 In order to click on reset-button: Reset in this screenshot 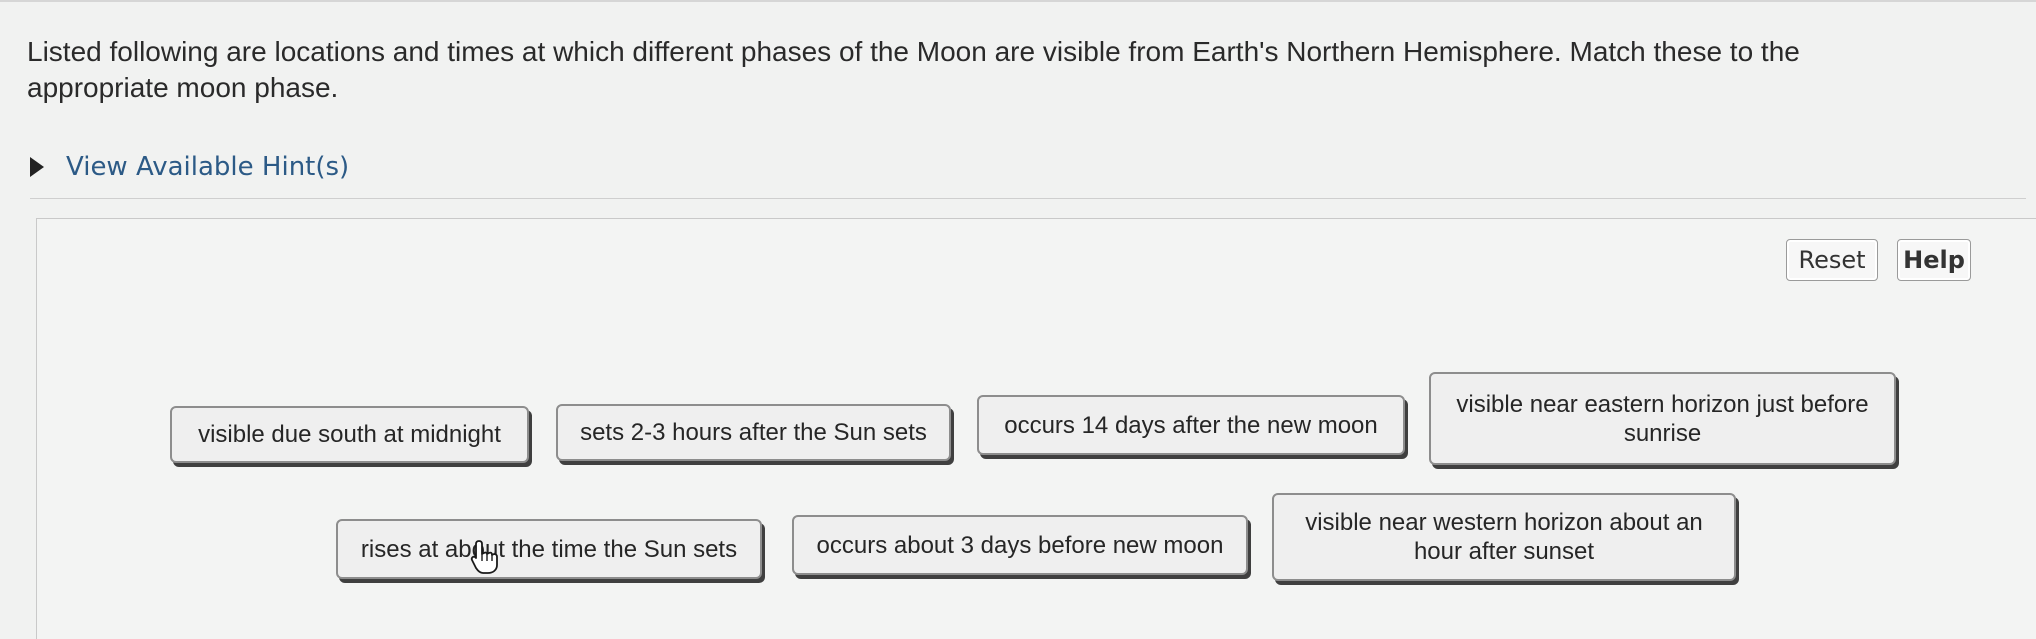, I will do `click(1832, 260)`.